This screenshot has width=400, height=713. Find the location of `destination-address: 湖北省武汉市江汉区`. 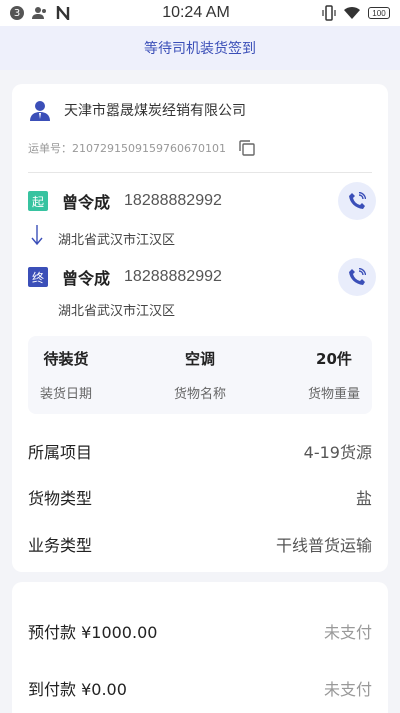

destination-address: 湖北省武汉市江汉区 is located at coordinates (117, 311).